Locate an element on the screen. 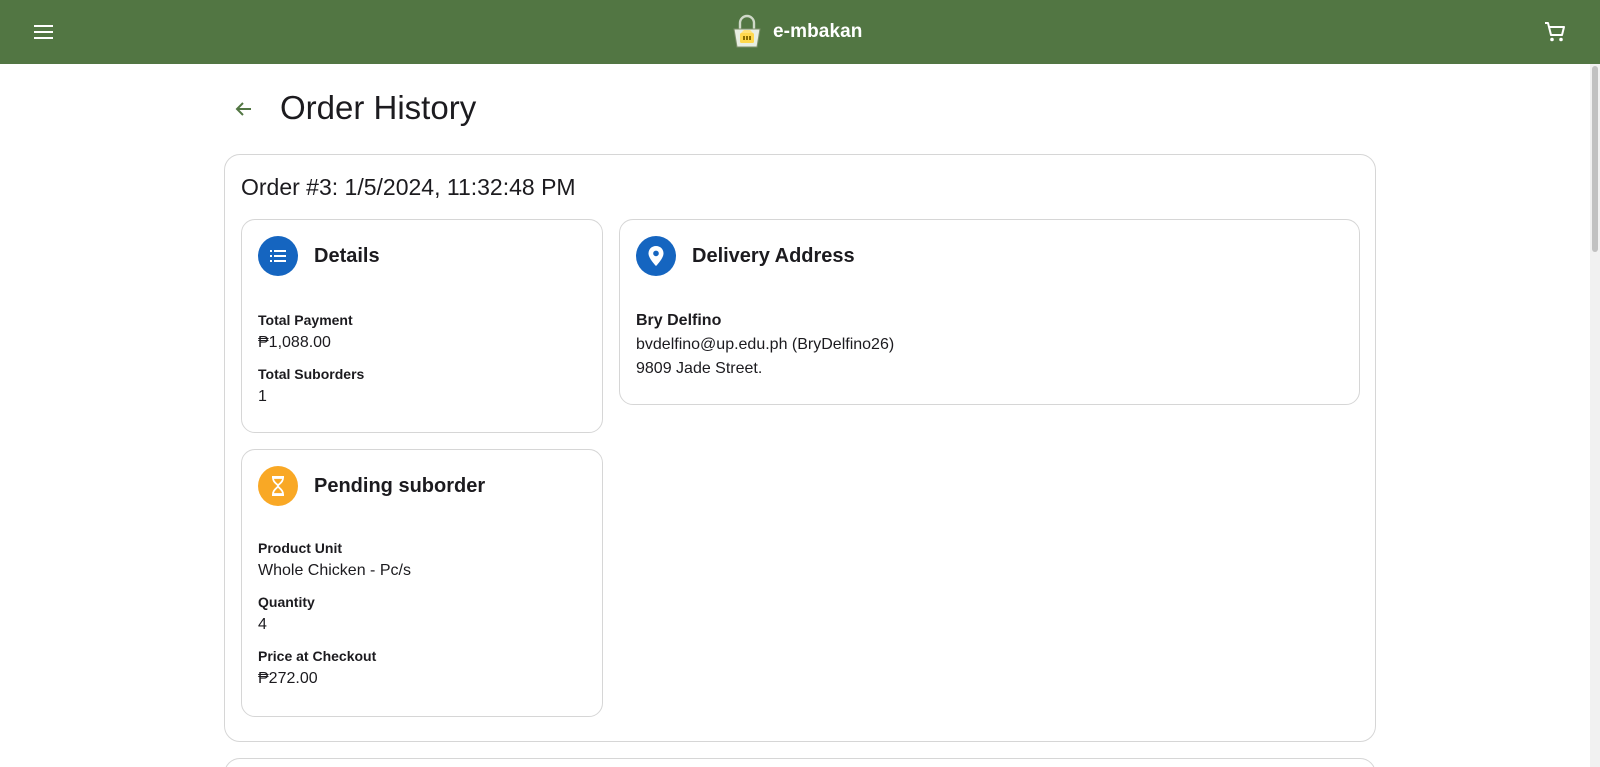  quantity-value: 4 is located at coordinates (262, 624).